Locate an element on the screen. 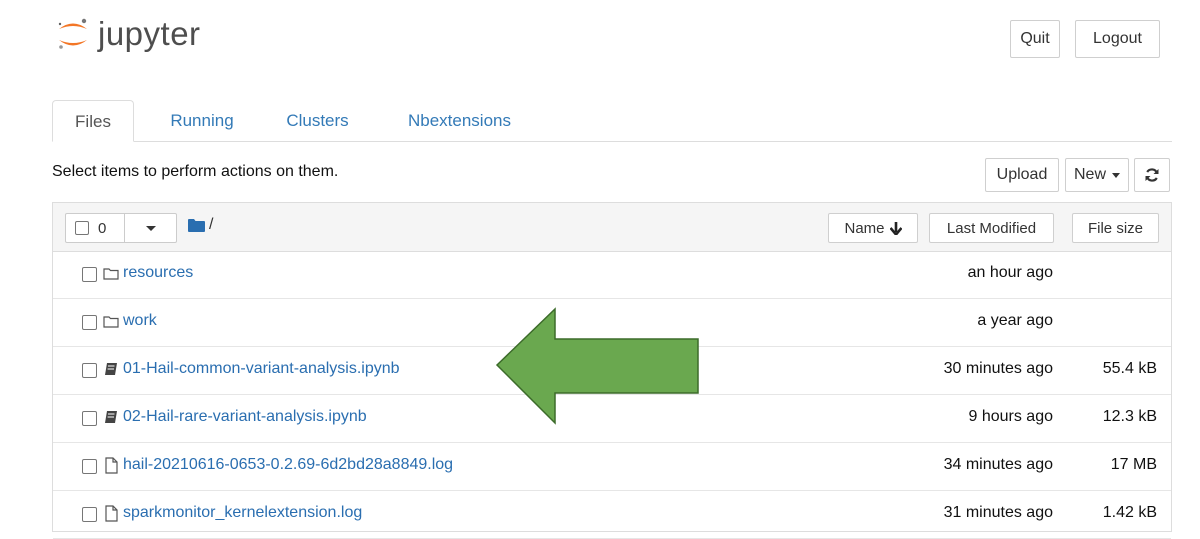  item-file-size: 55.4 kB is located at coordinates (1129, 368).